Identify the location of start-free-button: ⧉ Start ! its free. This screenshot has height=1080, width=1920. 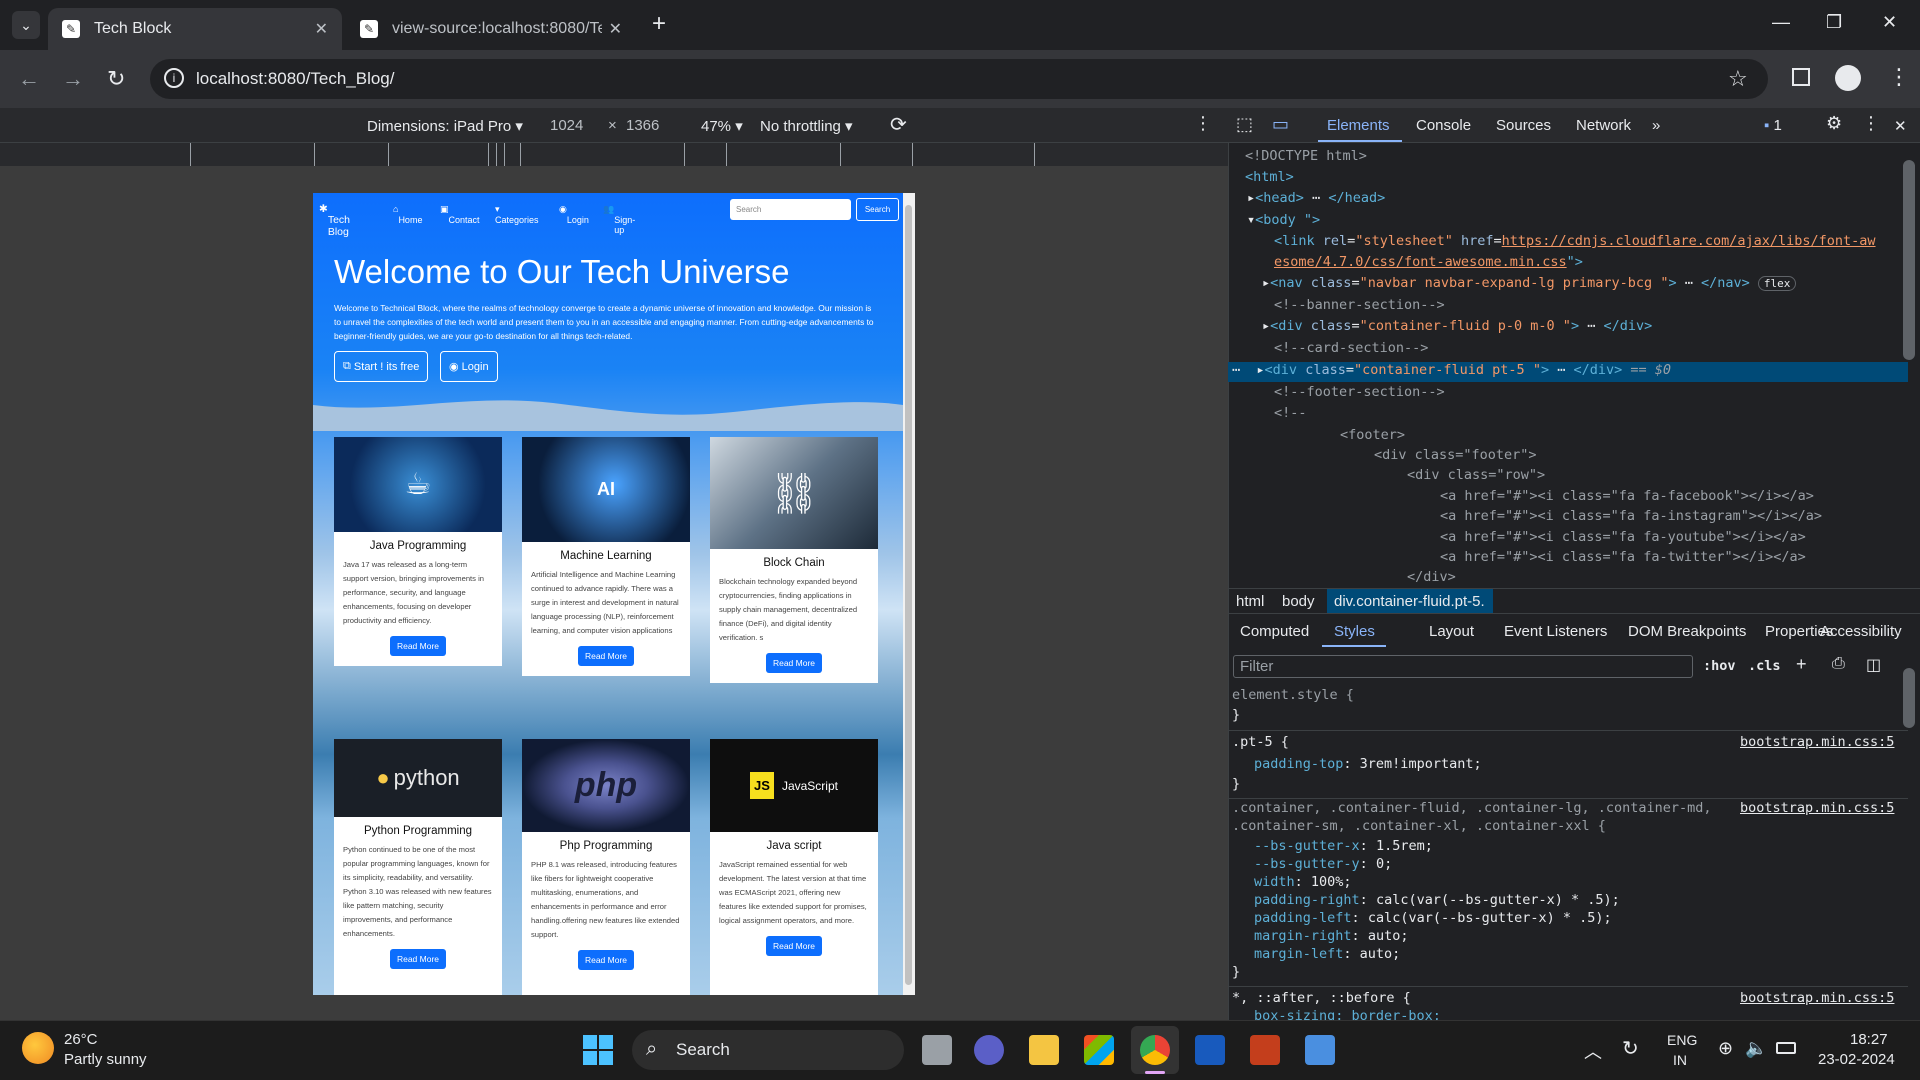
(381, 366).